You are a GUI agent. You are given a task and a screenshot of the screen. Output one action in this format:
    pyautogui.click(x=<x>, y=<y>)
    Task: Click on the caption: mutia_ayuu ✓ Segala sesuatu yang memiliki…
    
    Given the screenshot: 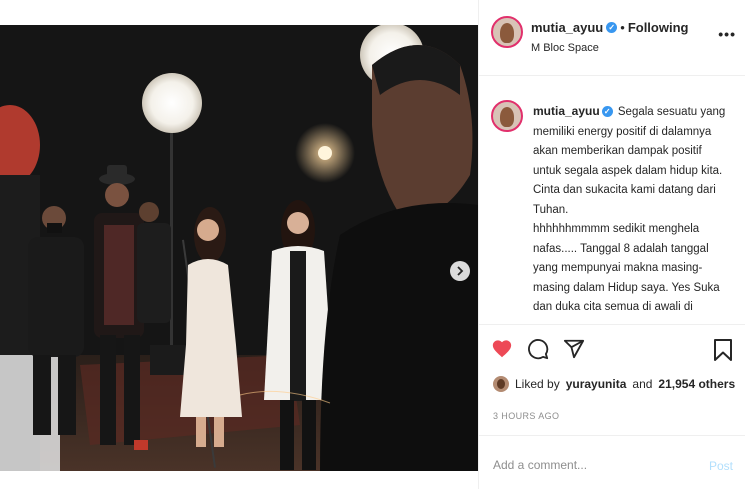 What is the action you would take?
    pyautogui.click(x=633, y=210)
    